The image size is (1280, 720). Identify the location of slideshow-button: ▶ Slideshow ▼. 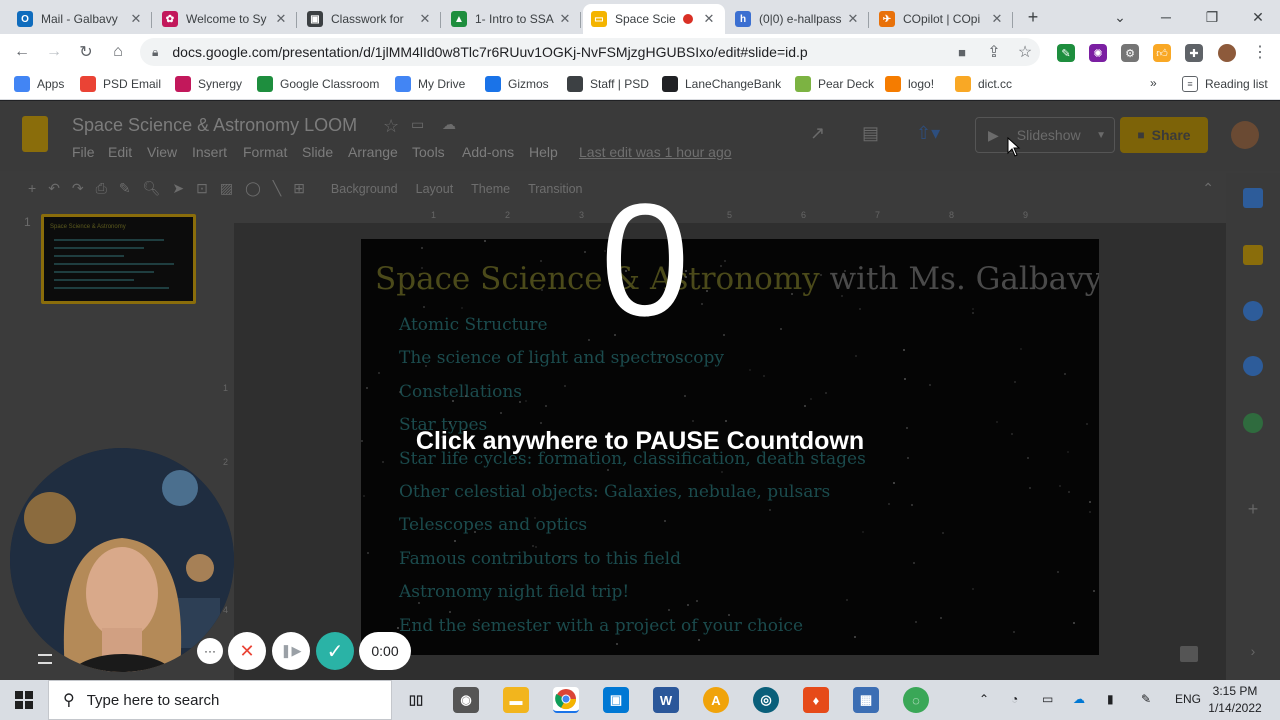
(1045, 135).